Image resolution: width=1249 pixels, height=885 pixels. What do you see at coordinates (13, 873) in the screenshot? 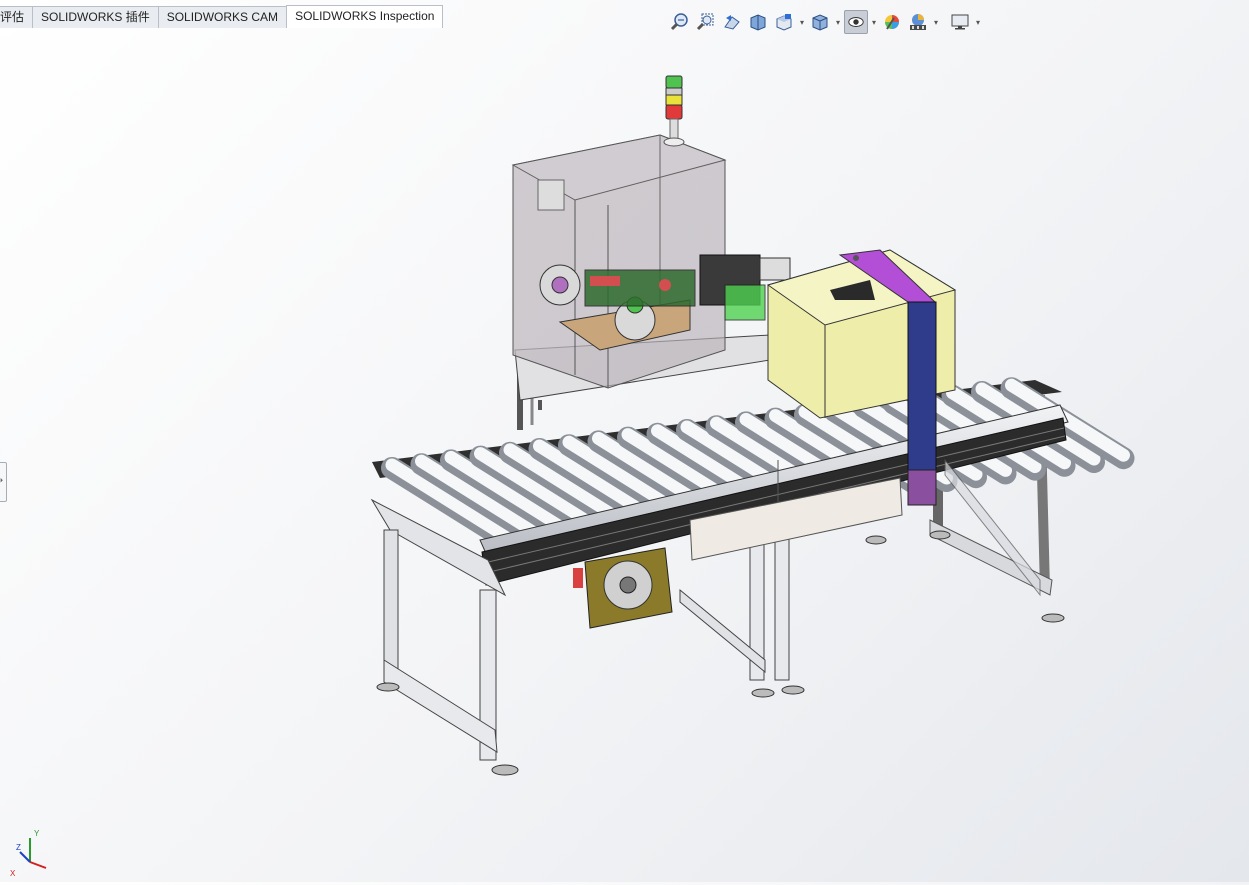
I see `triad-x-label: X` at bounding box center [13, 873].